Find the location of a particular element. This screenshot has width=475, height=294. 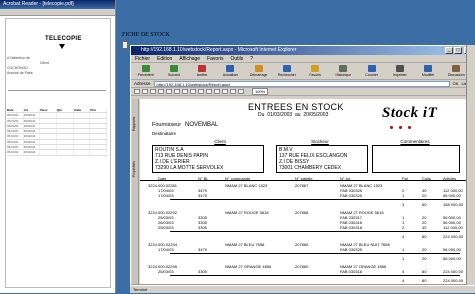

toolbar-label: Discussion is located at coordinates (456, 75).